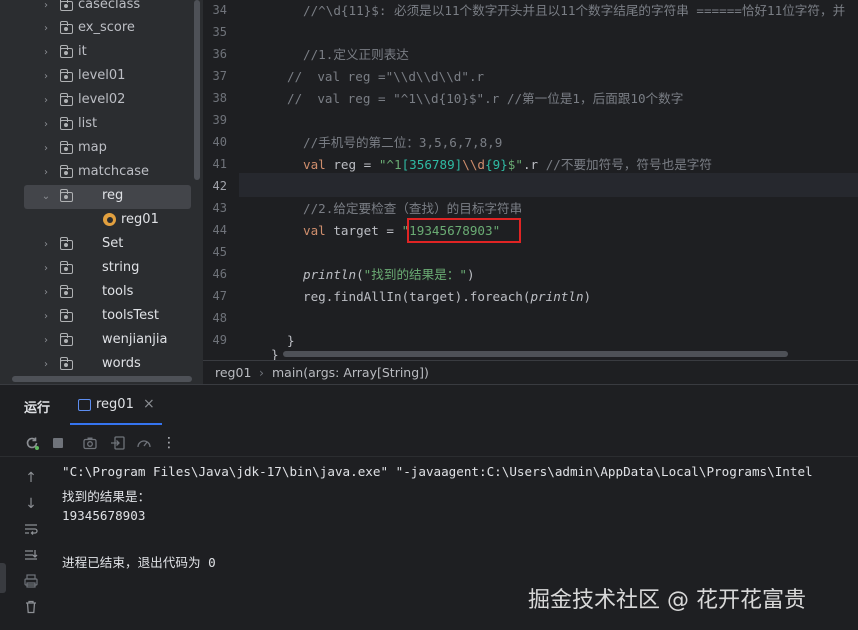 The height and width of the screenshot is (630, 858). Describe the element at coordinates (413, 208) in the screenshot. I see `code-line-43: //2.给定要检查（查找）的目标字符串` at that location.